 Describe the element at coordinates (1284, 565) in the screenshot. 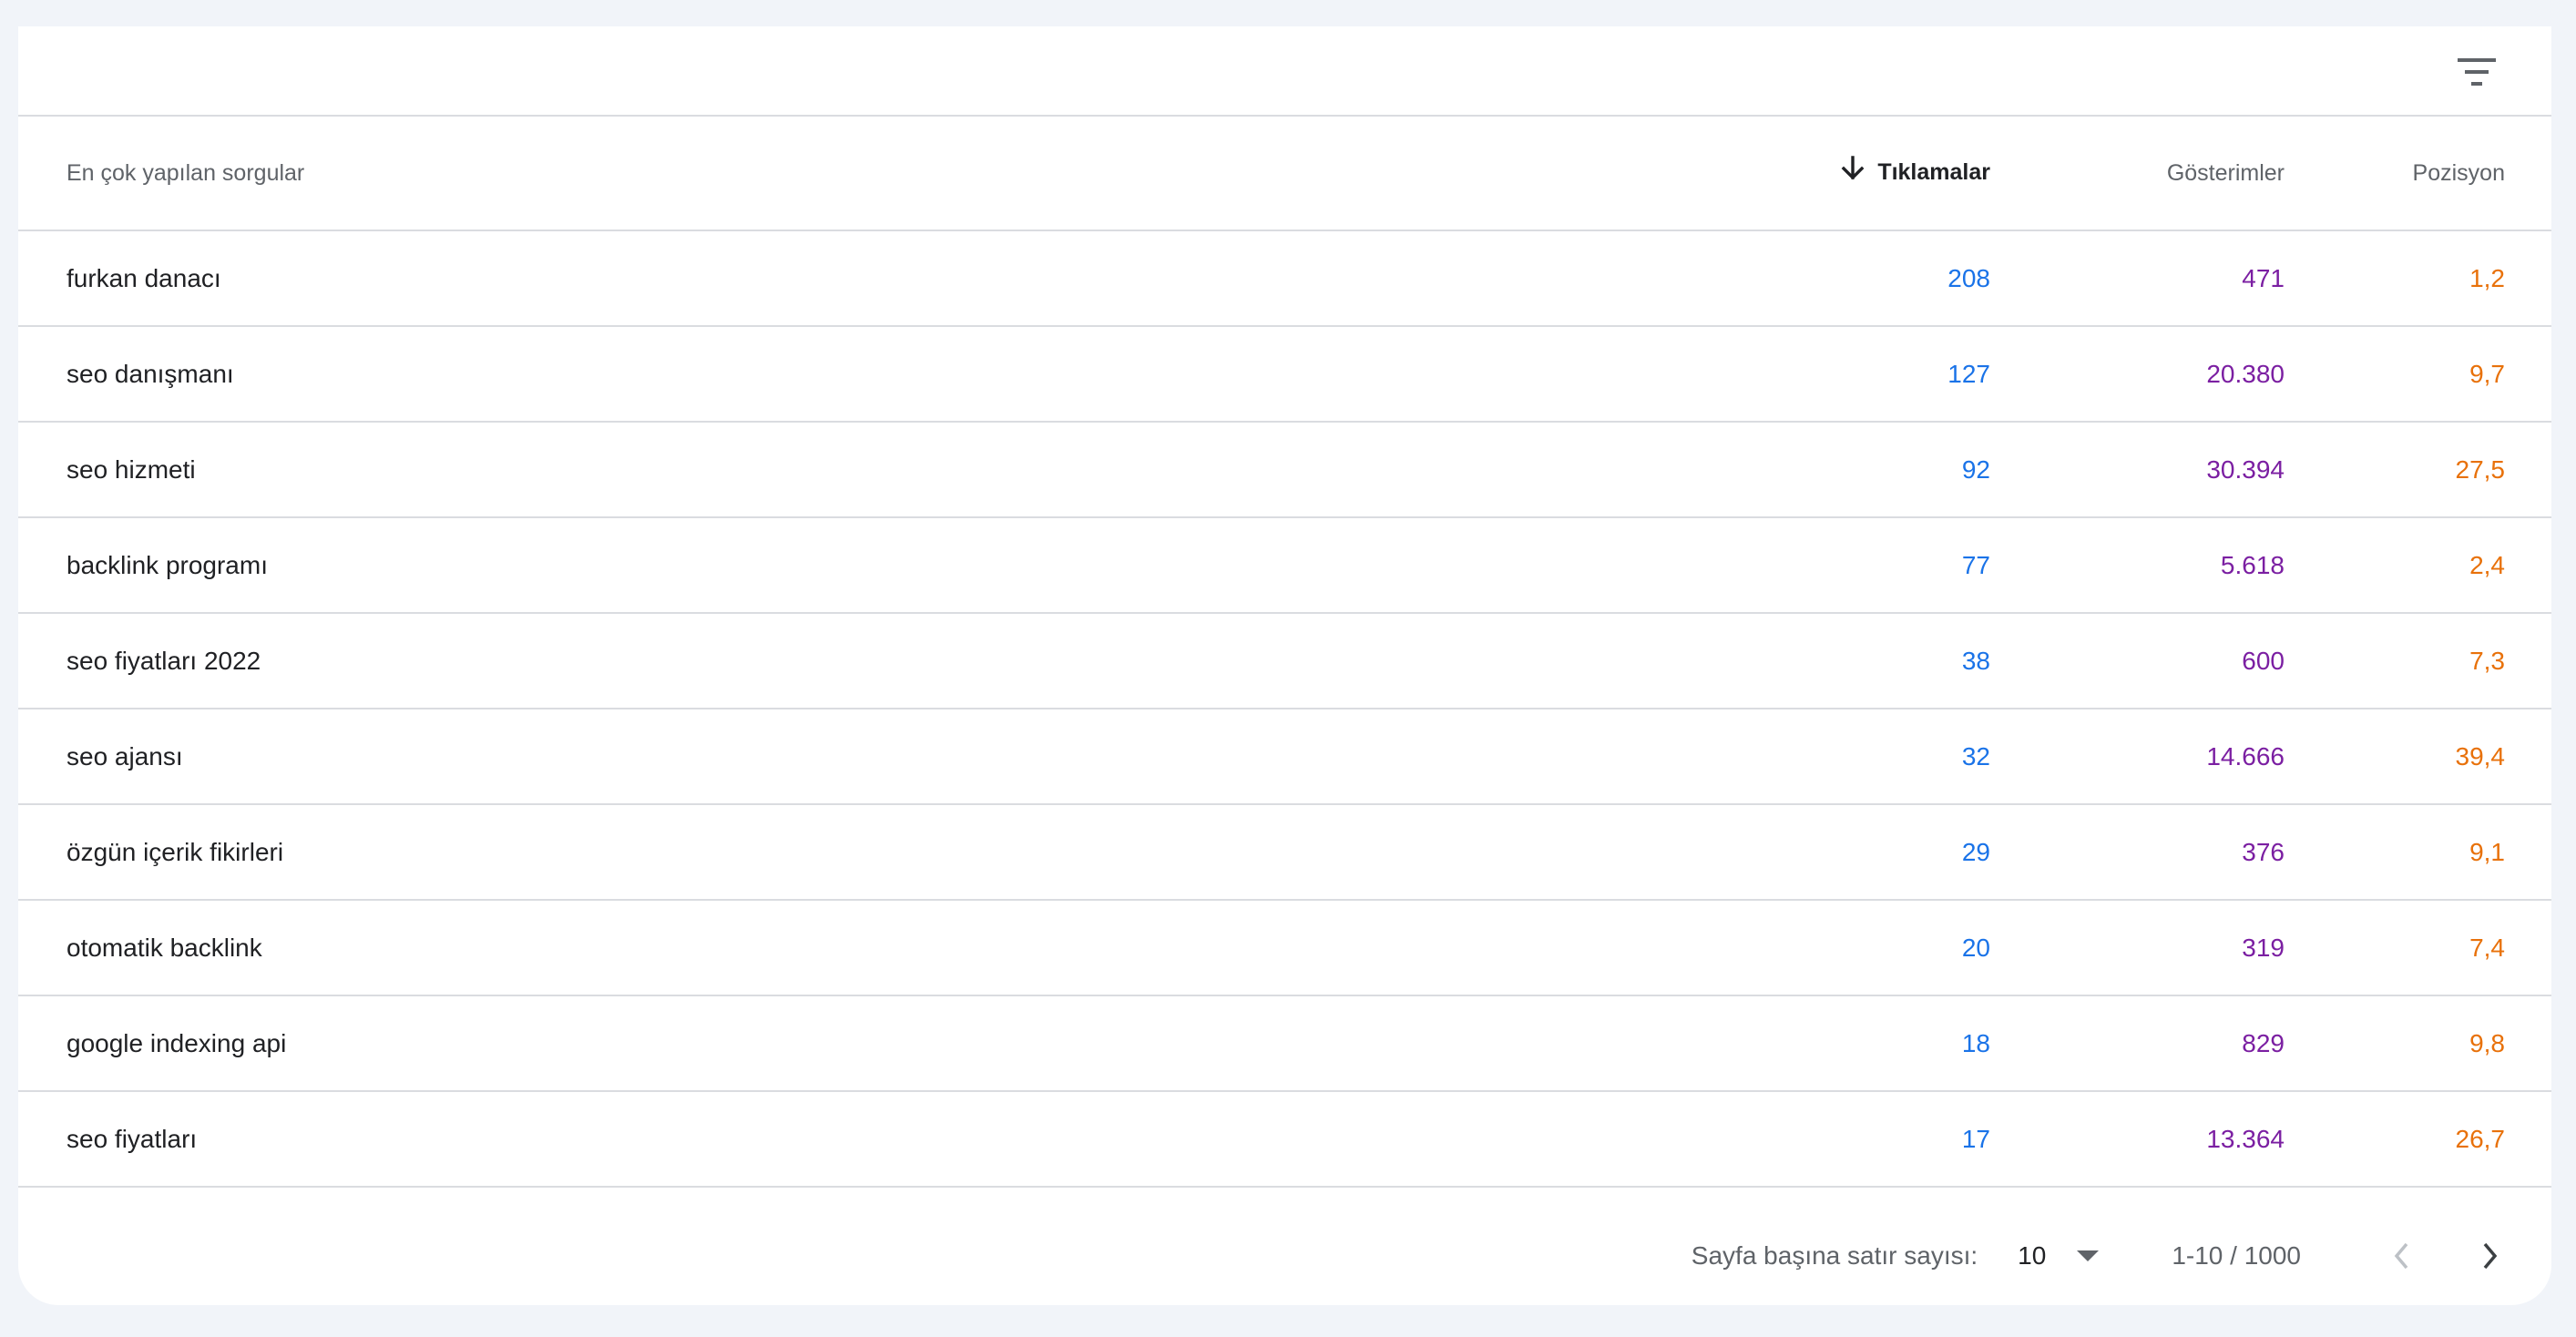

I see `table-row: backlink programı 77 5.618 2,4` at that location.